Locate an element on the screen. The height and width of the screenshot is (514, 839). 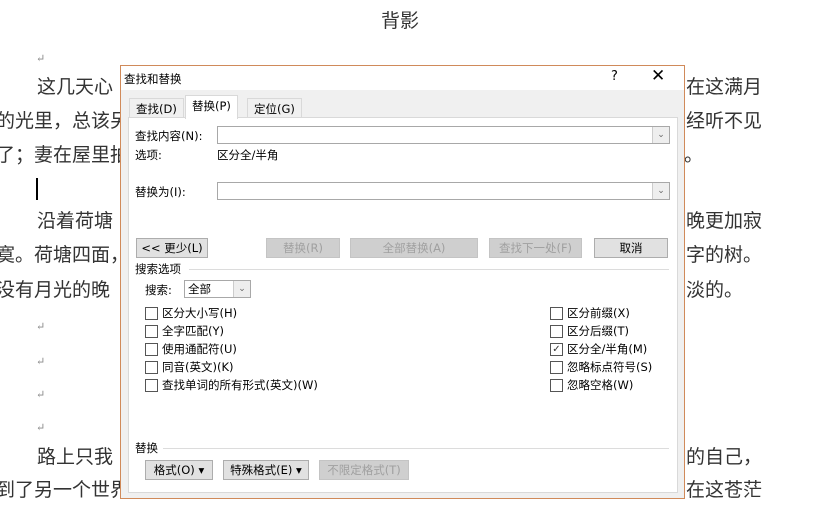
checkbox-option: 全字匹配(Y) is located at coordinates (184, 331).